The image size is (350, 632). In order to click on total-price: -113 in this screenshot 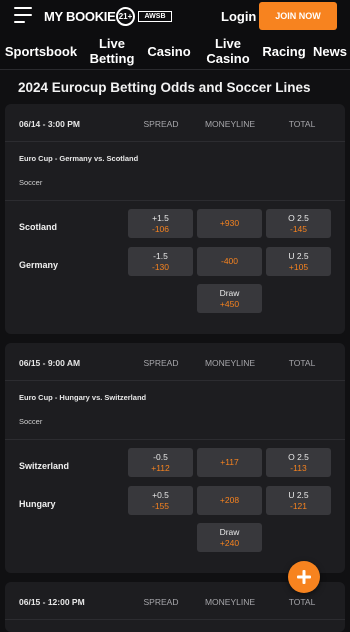, I will do `click(298, 467)`.